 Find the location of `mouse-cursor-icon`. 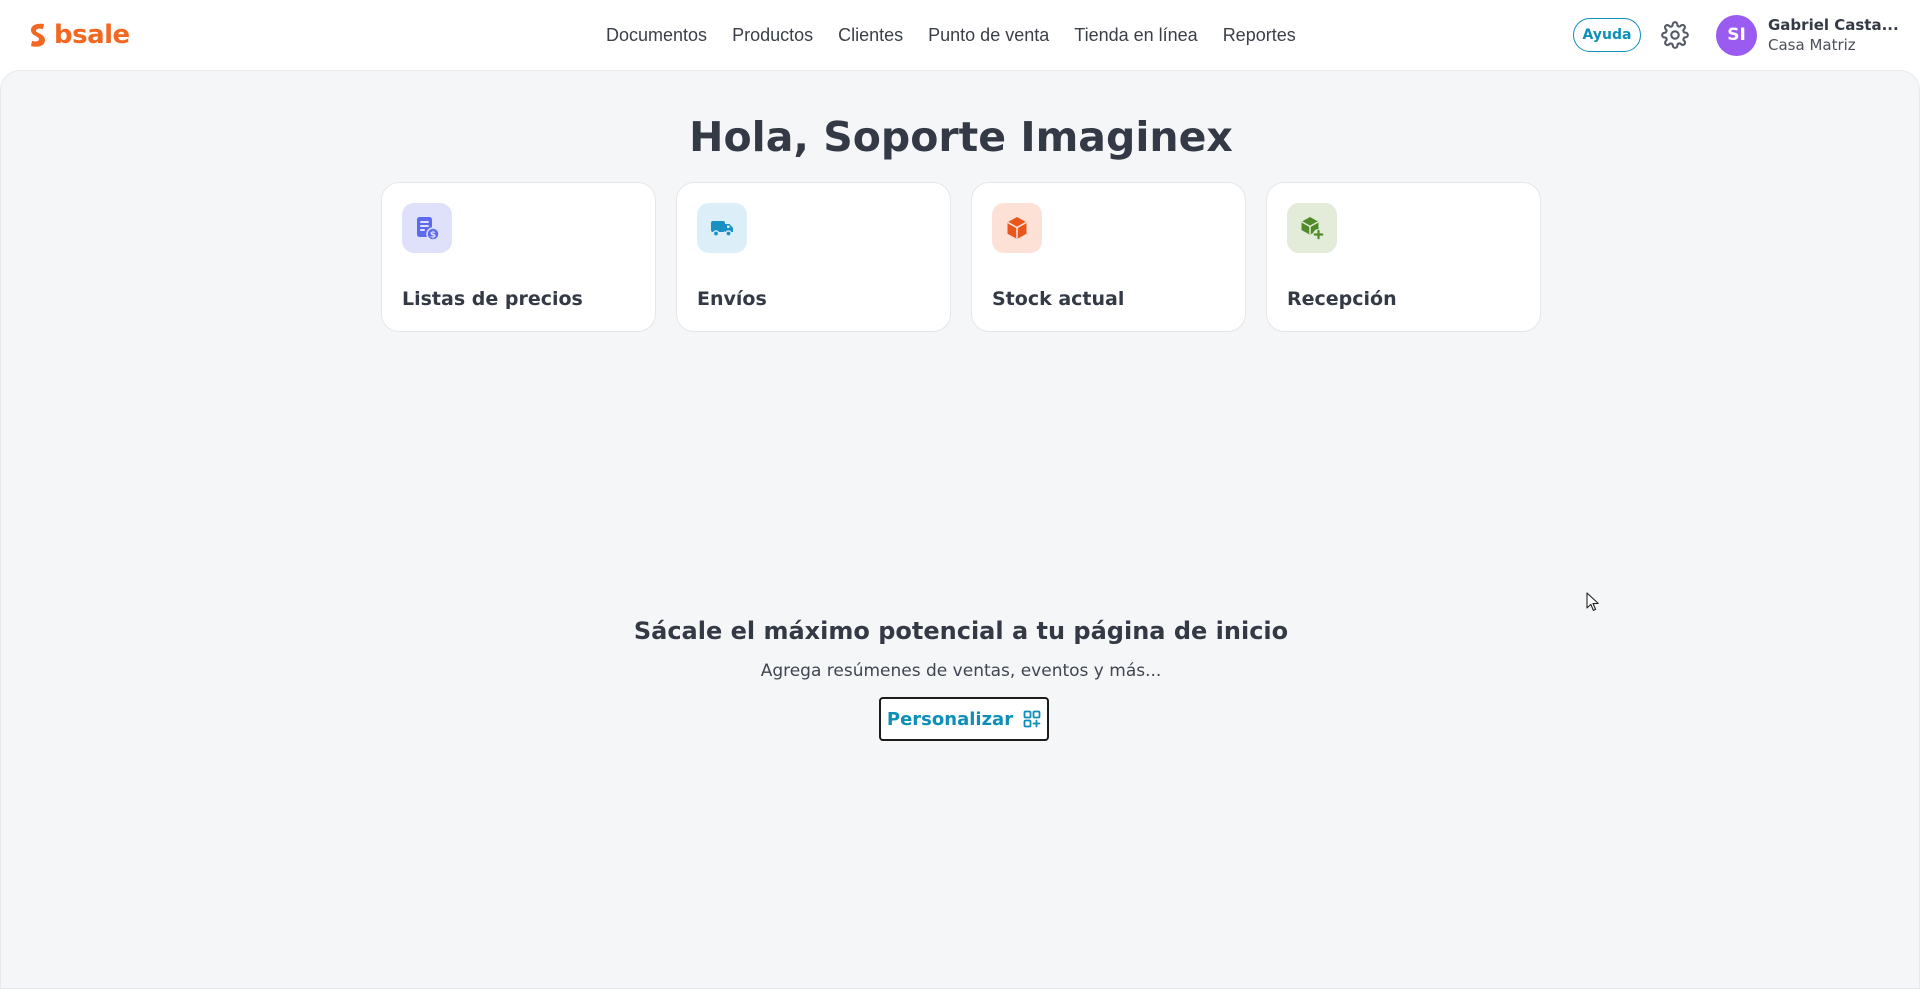

mouse-cursor-icon is located at coordinates (1592, 601).